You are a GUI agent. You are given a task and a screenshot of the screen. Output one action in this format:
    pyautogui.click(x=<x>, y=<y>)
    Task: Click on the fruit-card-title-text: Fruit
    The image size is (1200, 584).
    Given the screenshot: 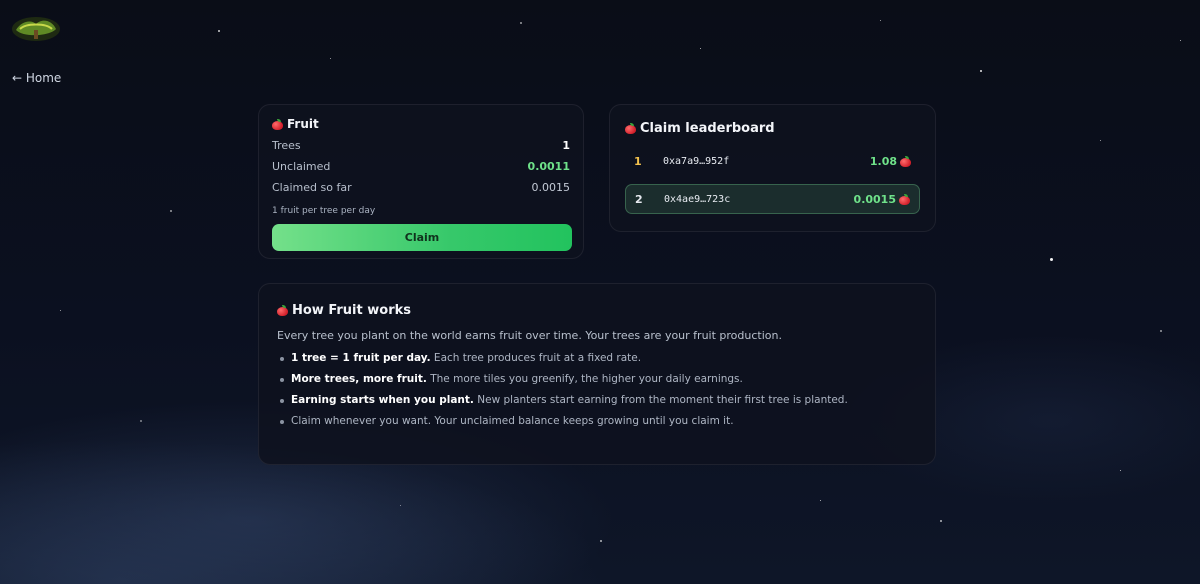 What is the action you would take?
    pyautogui.click(x=303, y=124)
    